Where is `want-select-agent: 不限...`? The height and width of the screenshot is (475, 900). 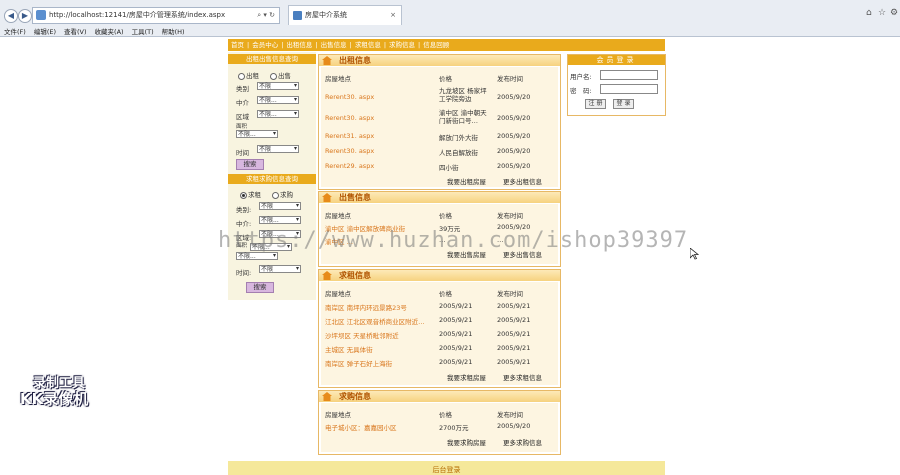 want-select-agent: 不限... is located at coordinates (280, 220).